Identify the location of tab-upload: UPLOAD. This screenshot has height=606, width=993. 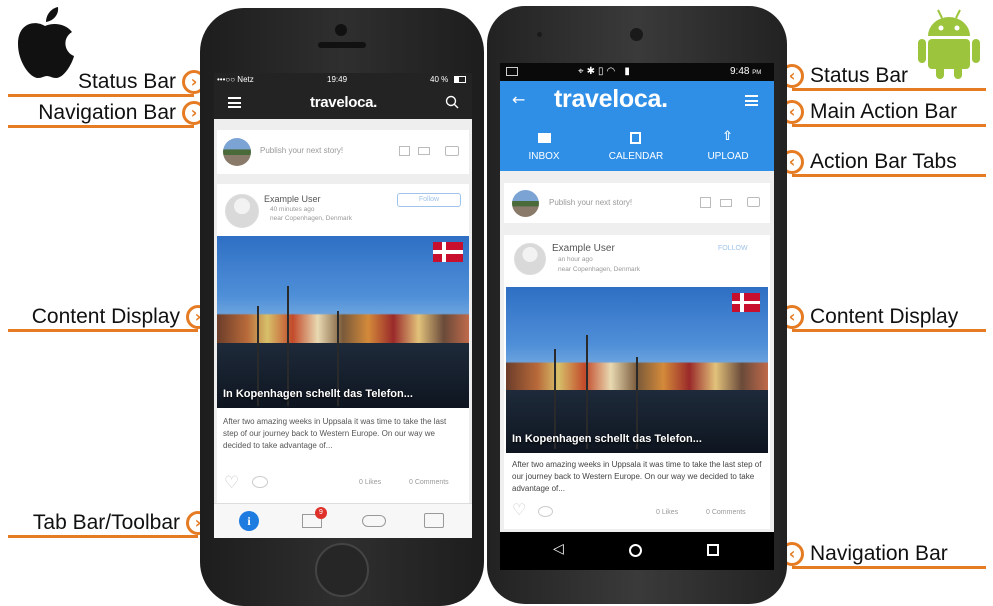
(728, 156).